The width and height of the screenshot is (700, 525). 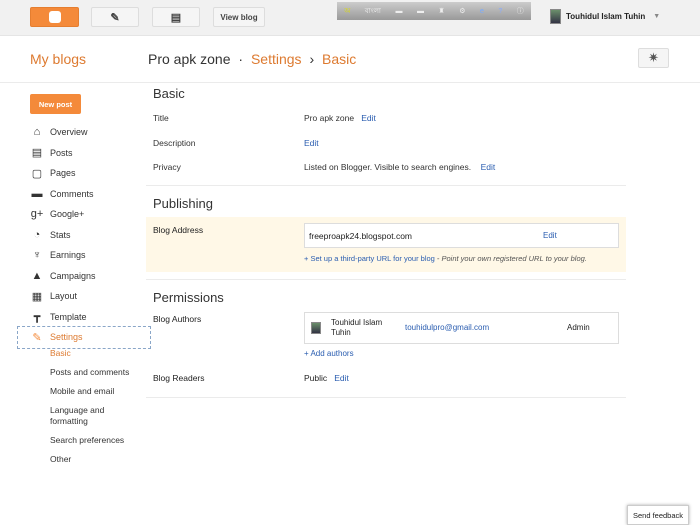 What do you see at coordinates (37, 337) in the screenshot?
I see `settings-icon: ✎` at bounding box center [37, 337].